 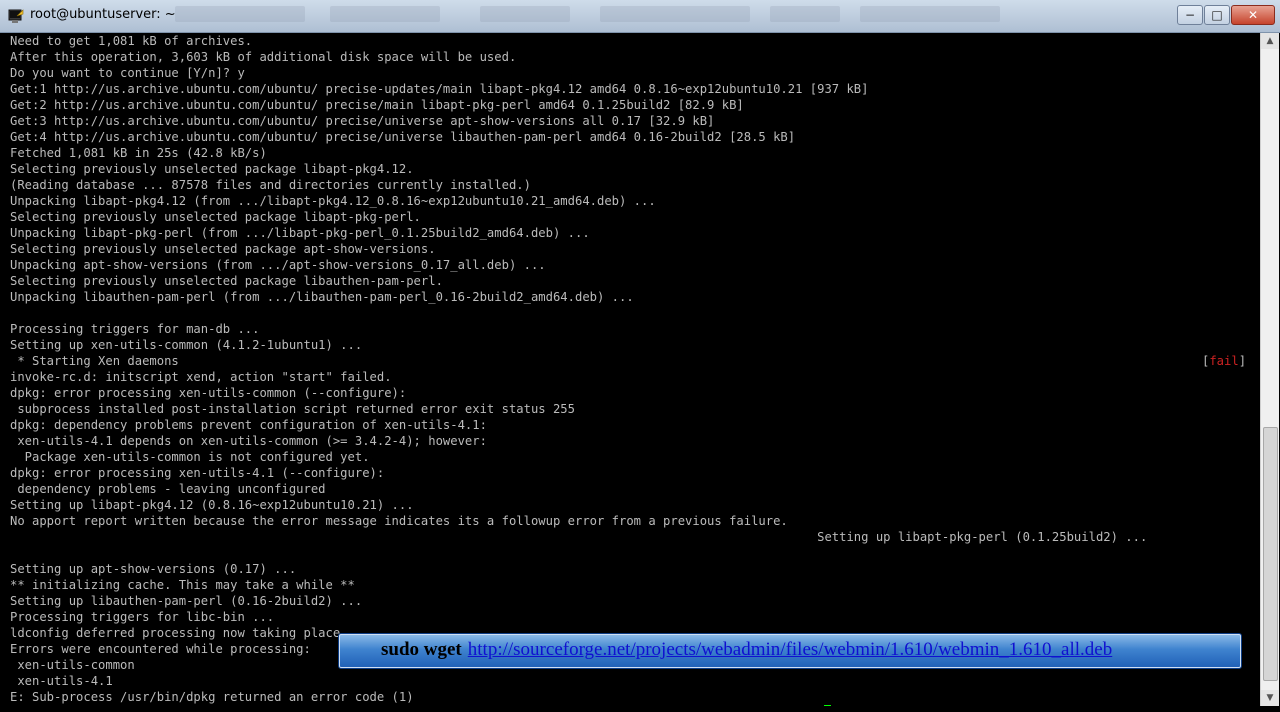 What do you see at coordinates (1270, 554) in the screenshot?
I see `scrollbar-thumb` at bounding box center [1270, 554].